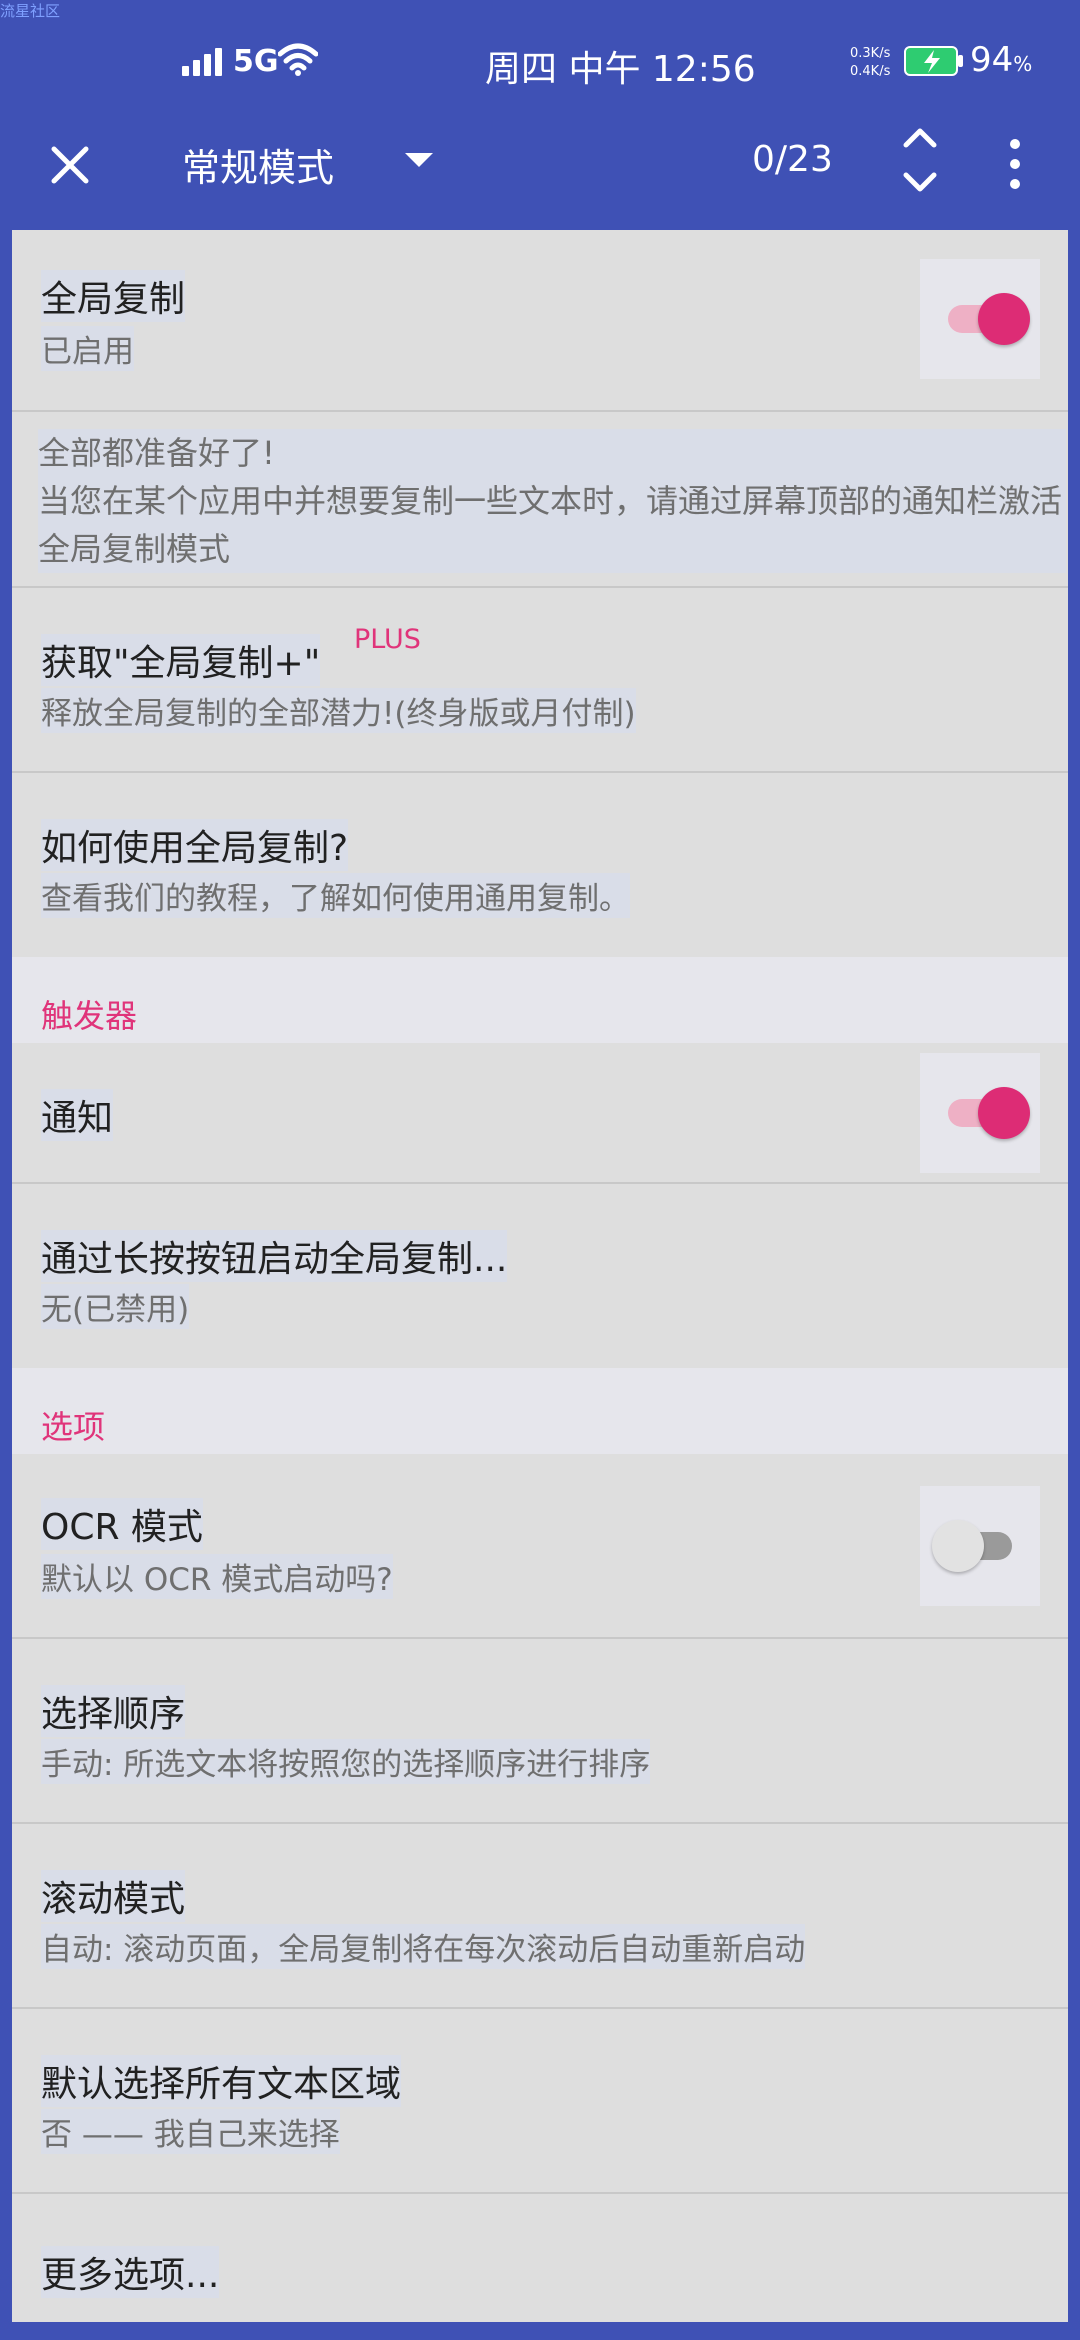  What do you see at coordinates (181, 660) in the screenshot?
I see `get-plus-title: 获取"全局复制+"` at bounding box center [181, 660].